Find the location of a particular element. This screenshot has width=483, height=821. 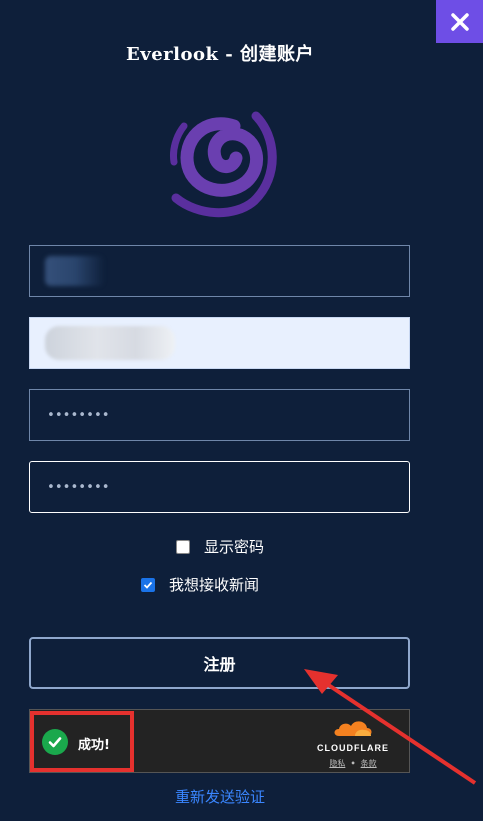

newsletter-row: 我想接收新闻 is located at coordinates (210, 584).